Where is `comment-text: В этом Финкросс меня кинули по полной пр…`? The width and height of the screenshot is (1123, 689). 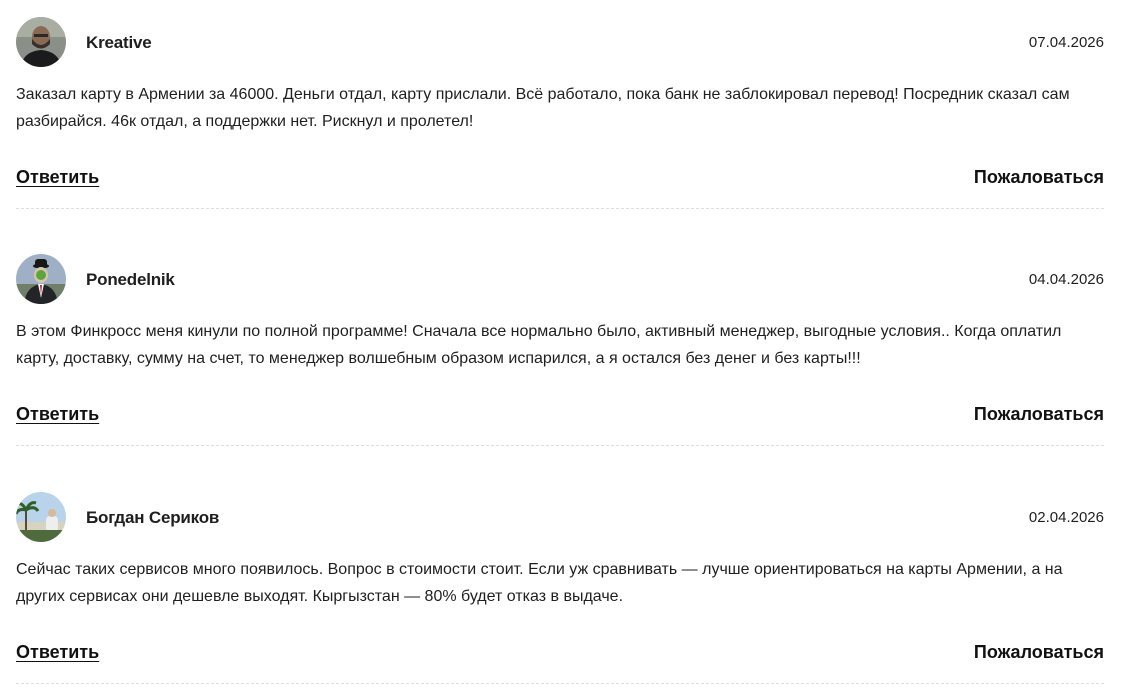
comment-text: В этом Финкросс меня кинули по полной пр… is located at coordinates (539, 345).